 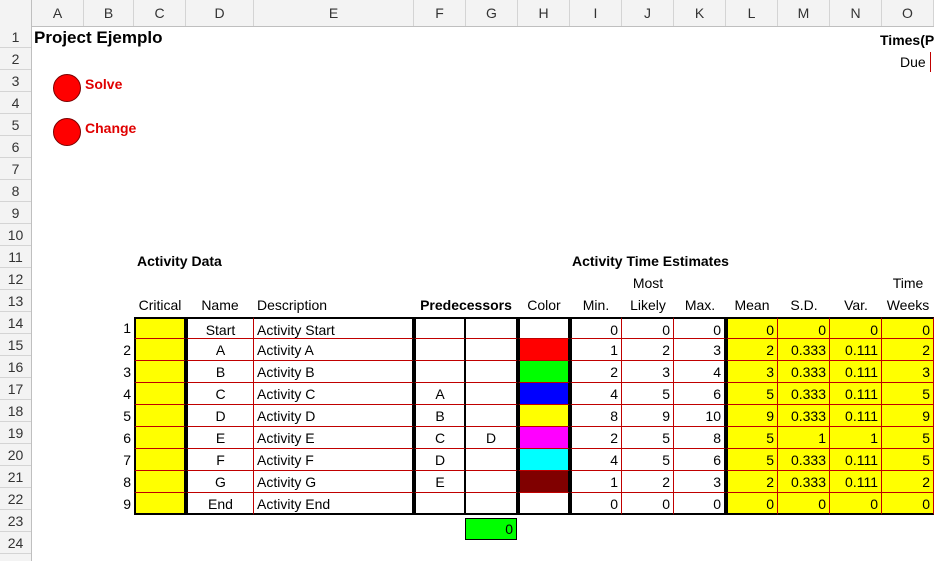 I want to click on name-cell: A, so click(x=220, y=350).